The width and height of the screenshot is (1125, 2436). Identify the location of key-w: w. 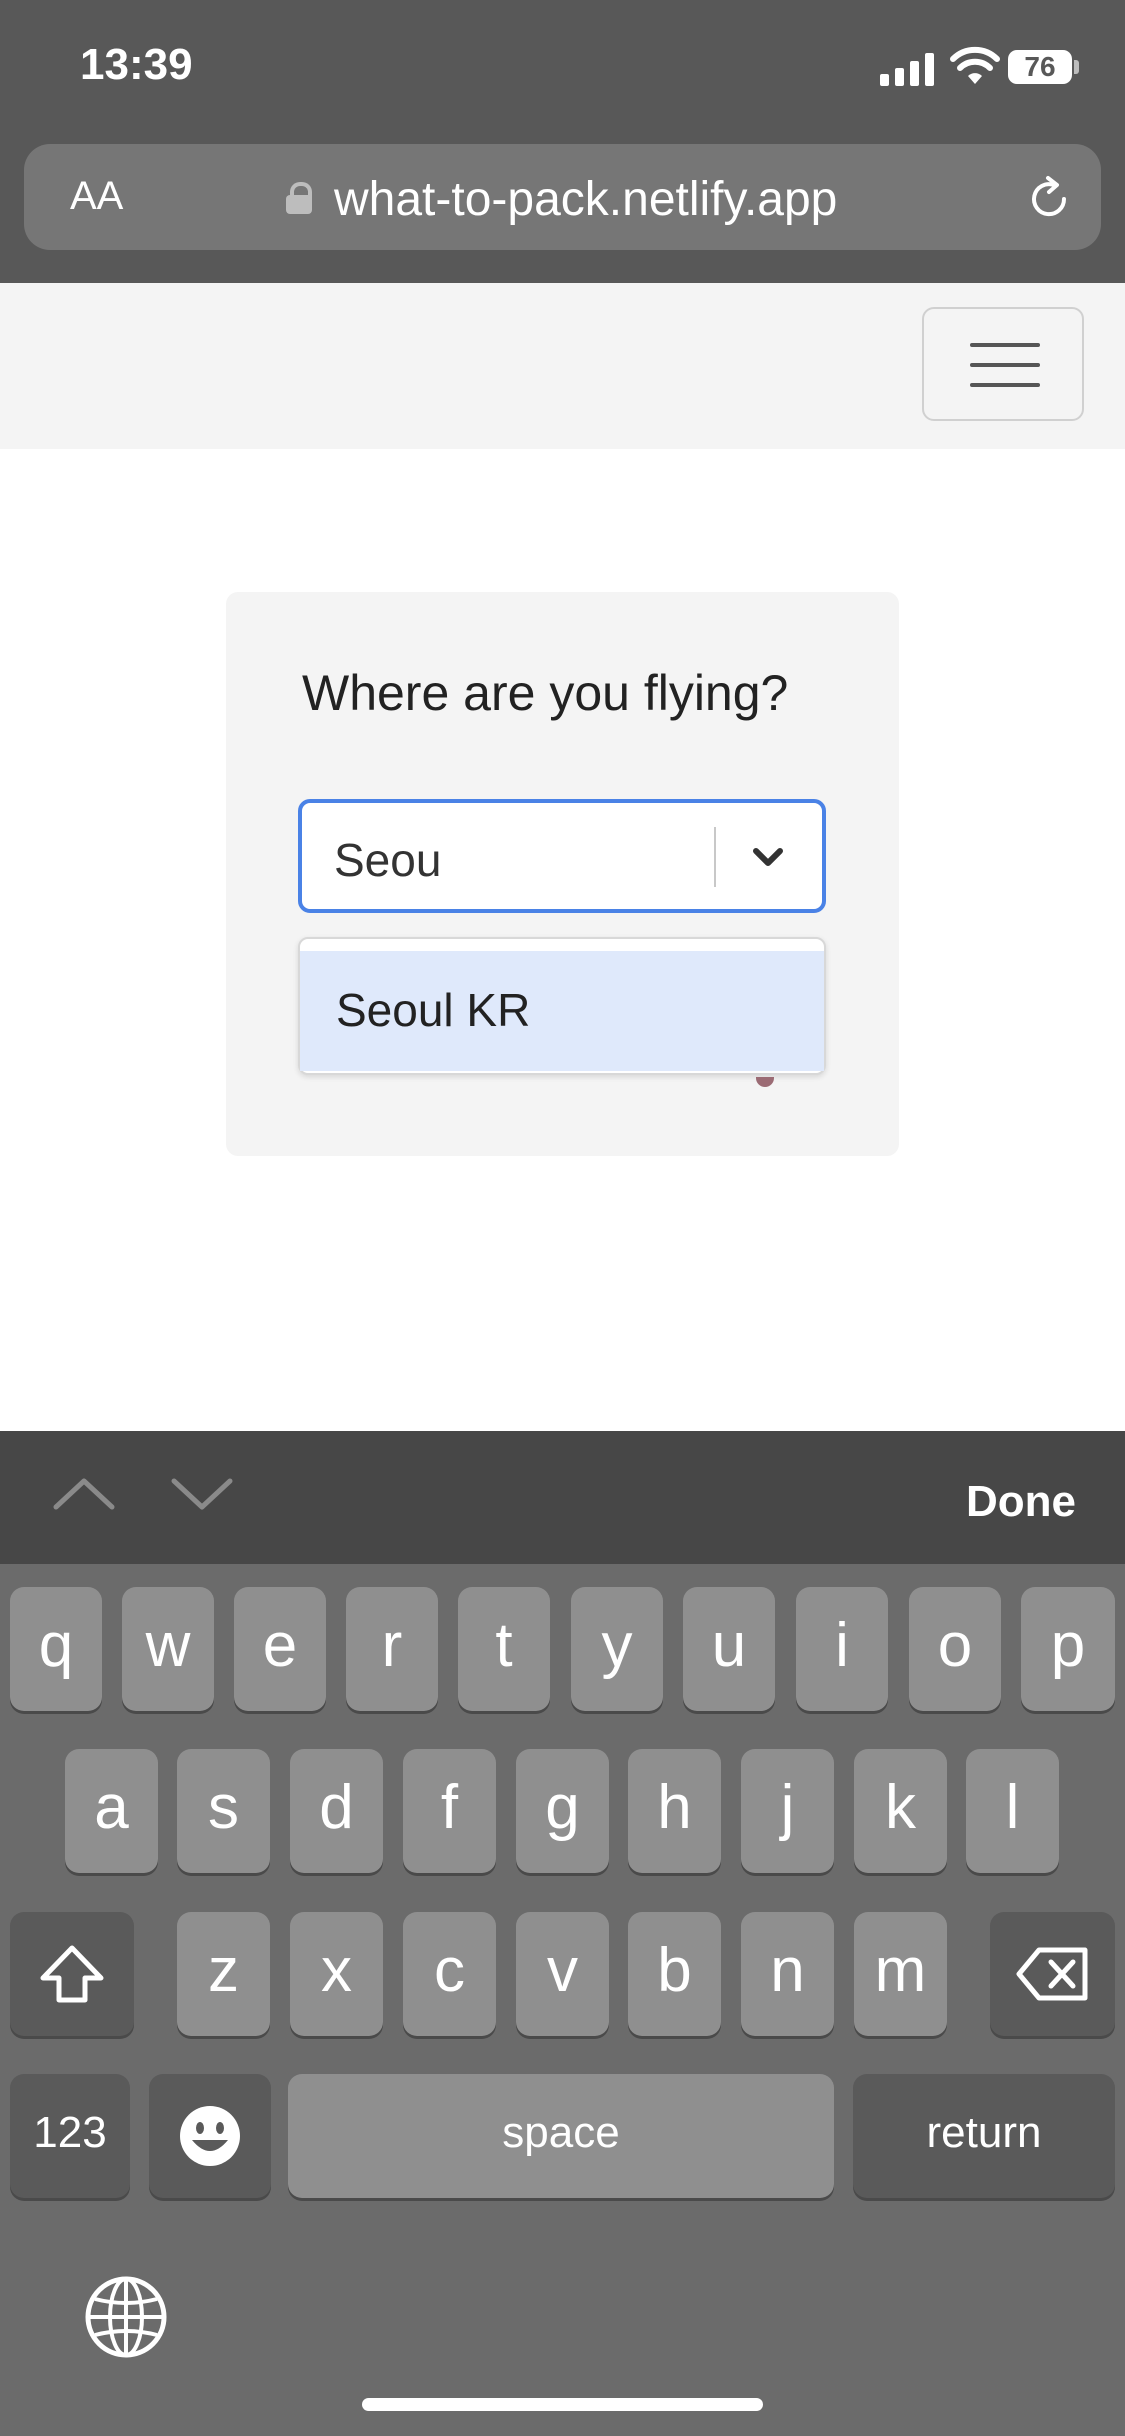
(168, 1649).